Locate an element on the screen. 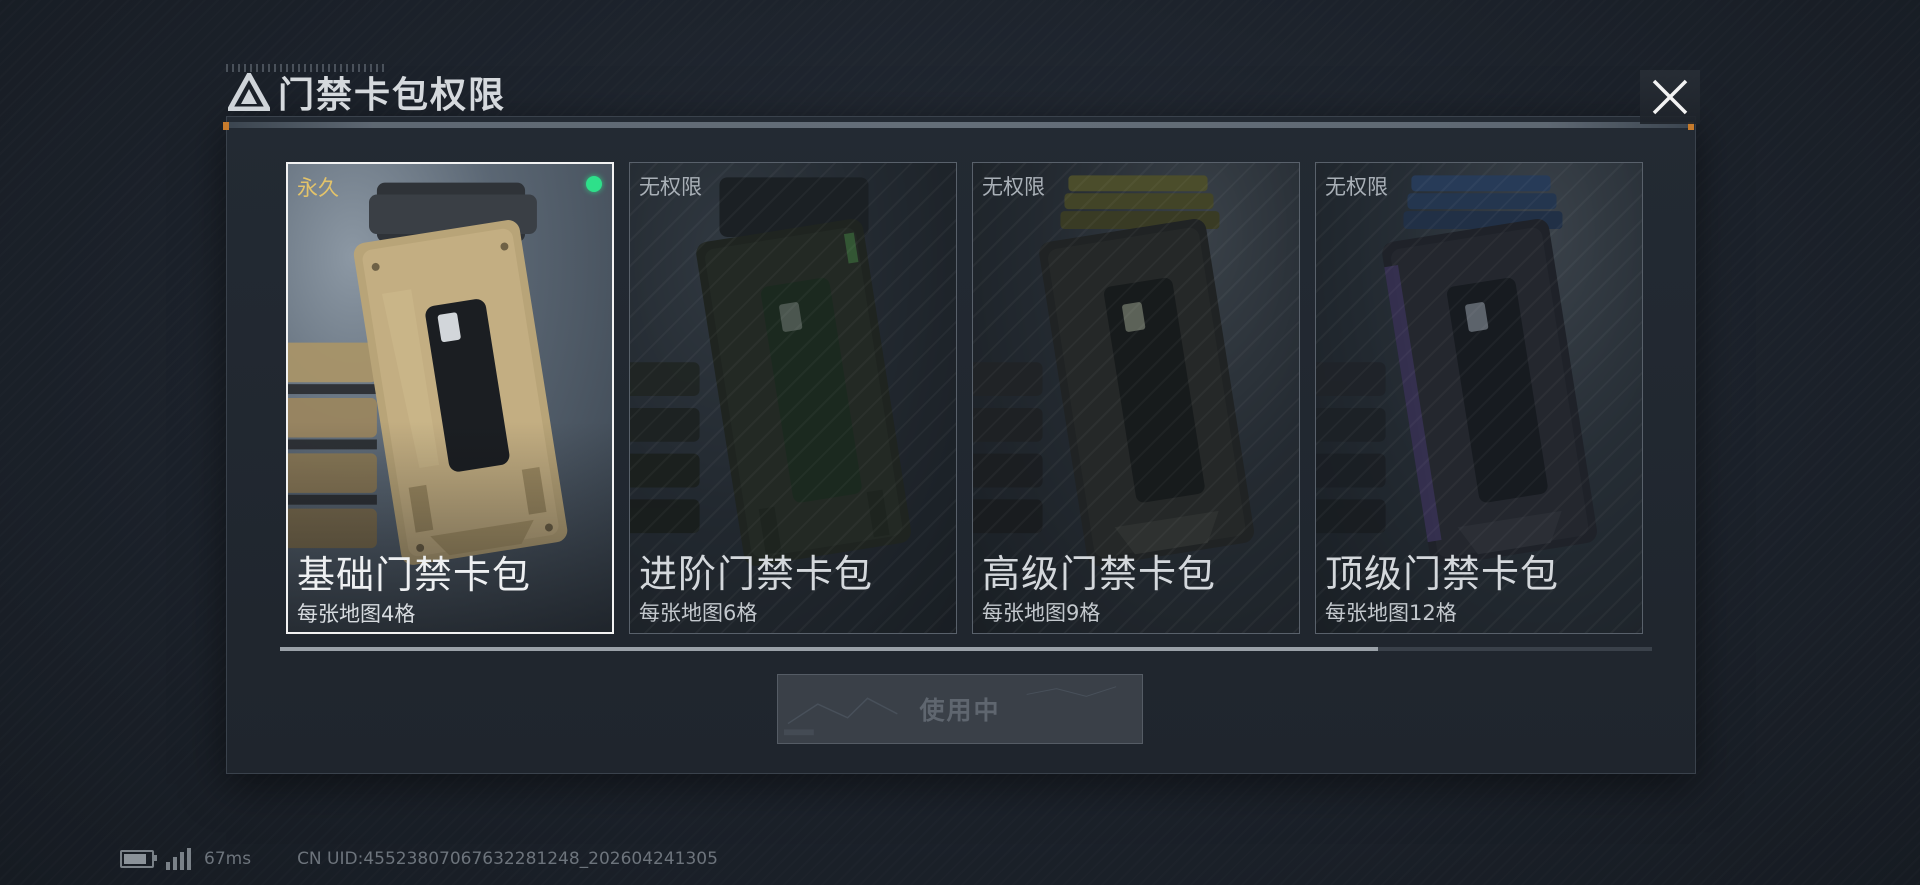 The width and height of the screenshot is (1920, 885). card-status-tag: 永久 is located at coordinates (318, 188).